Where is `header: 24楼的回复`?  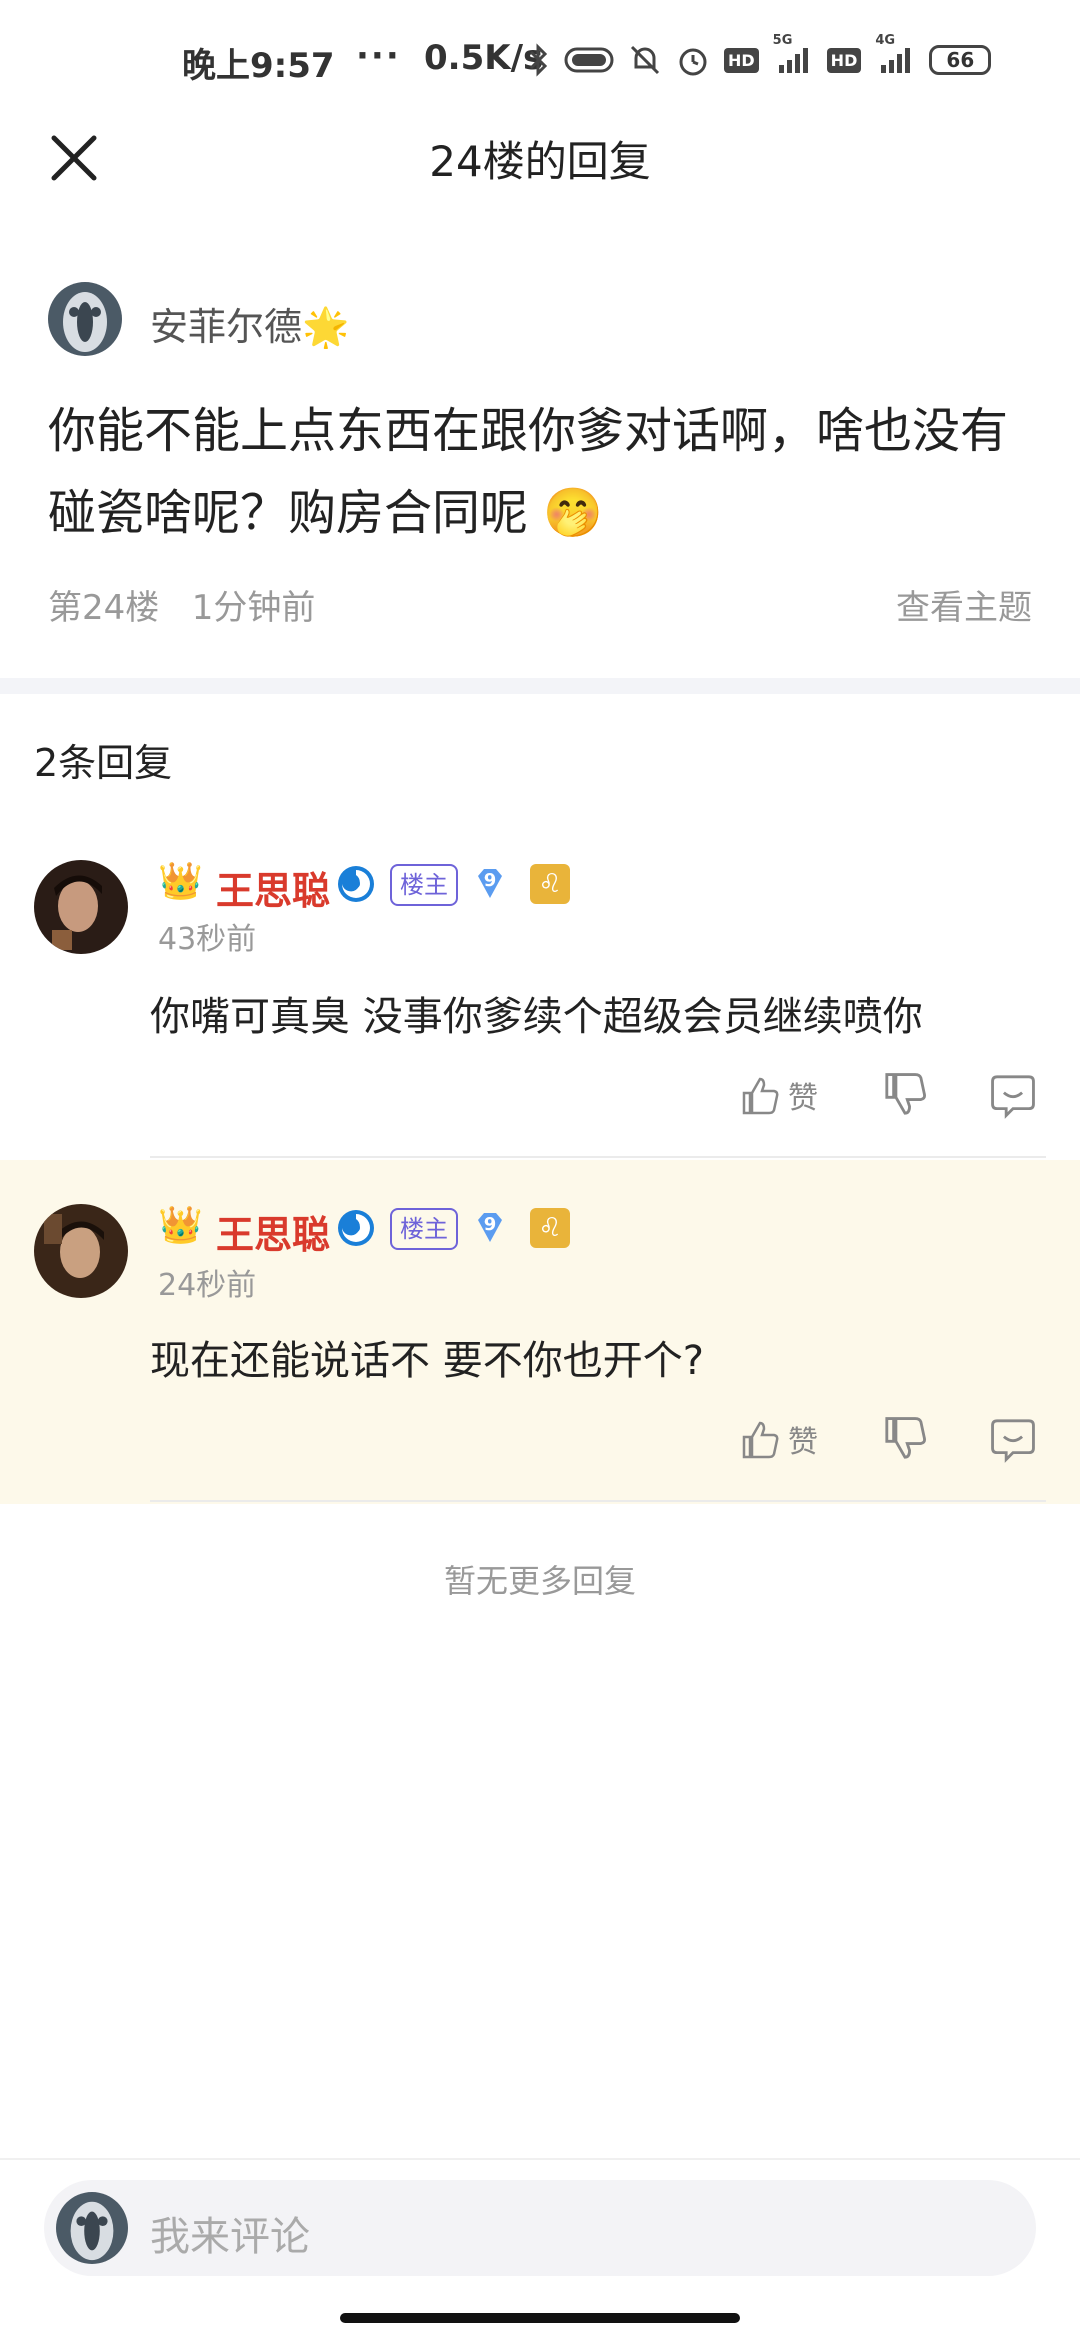
header: 24楼的回复 is located at coordinates (540, 160).